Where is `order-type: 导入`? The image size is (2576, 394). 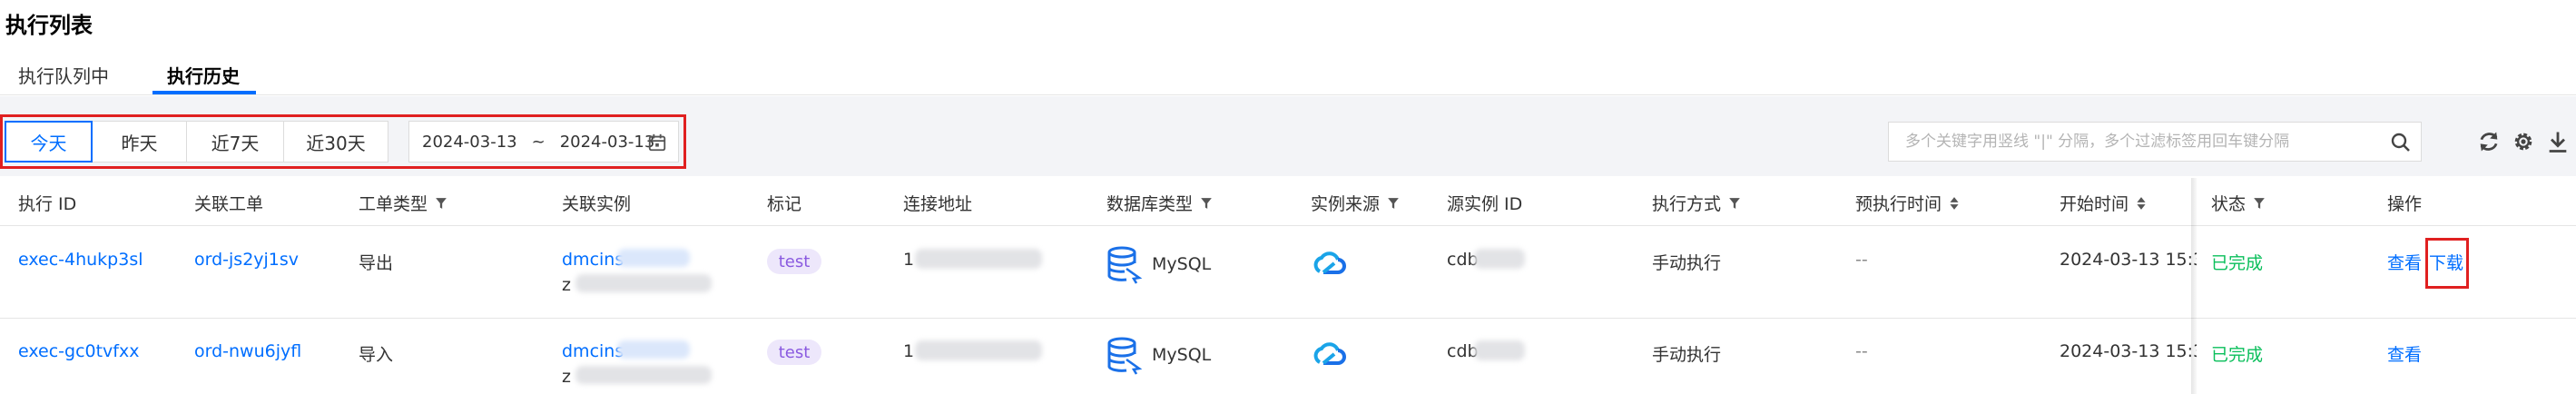 order-type: 导入 is located at coordinates (376, 355).